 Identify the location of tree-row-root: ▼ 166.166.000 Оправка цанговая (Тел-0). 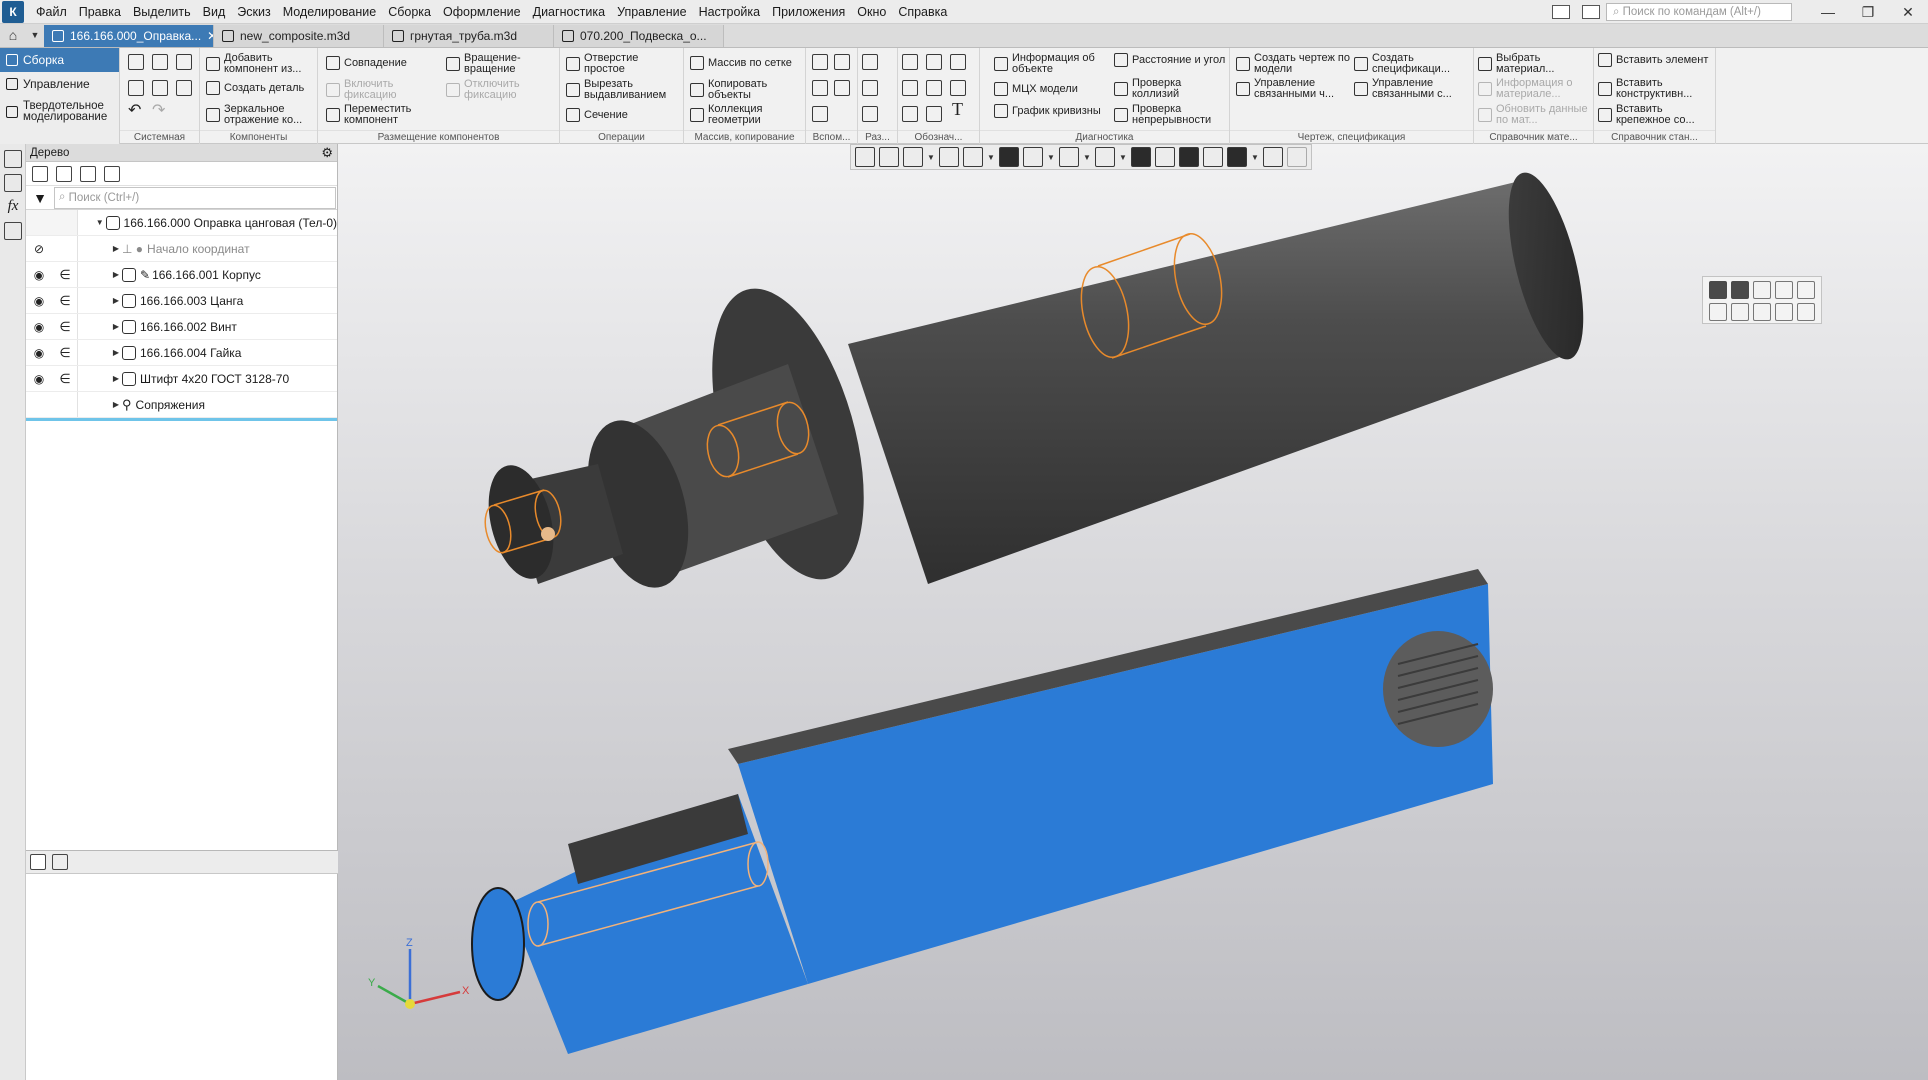
(181, 223).